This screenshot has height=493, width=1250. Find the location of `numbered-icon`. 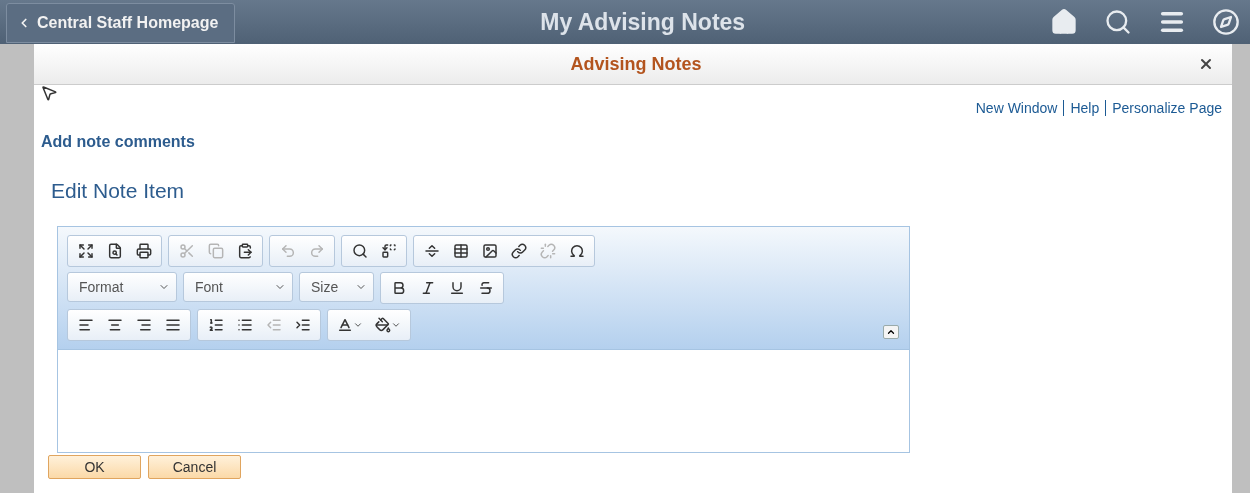

numbered-icon is located at coordinates (215, 325).